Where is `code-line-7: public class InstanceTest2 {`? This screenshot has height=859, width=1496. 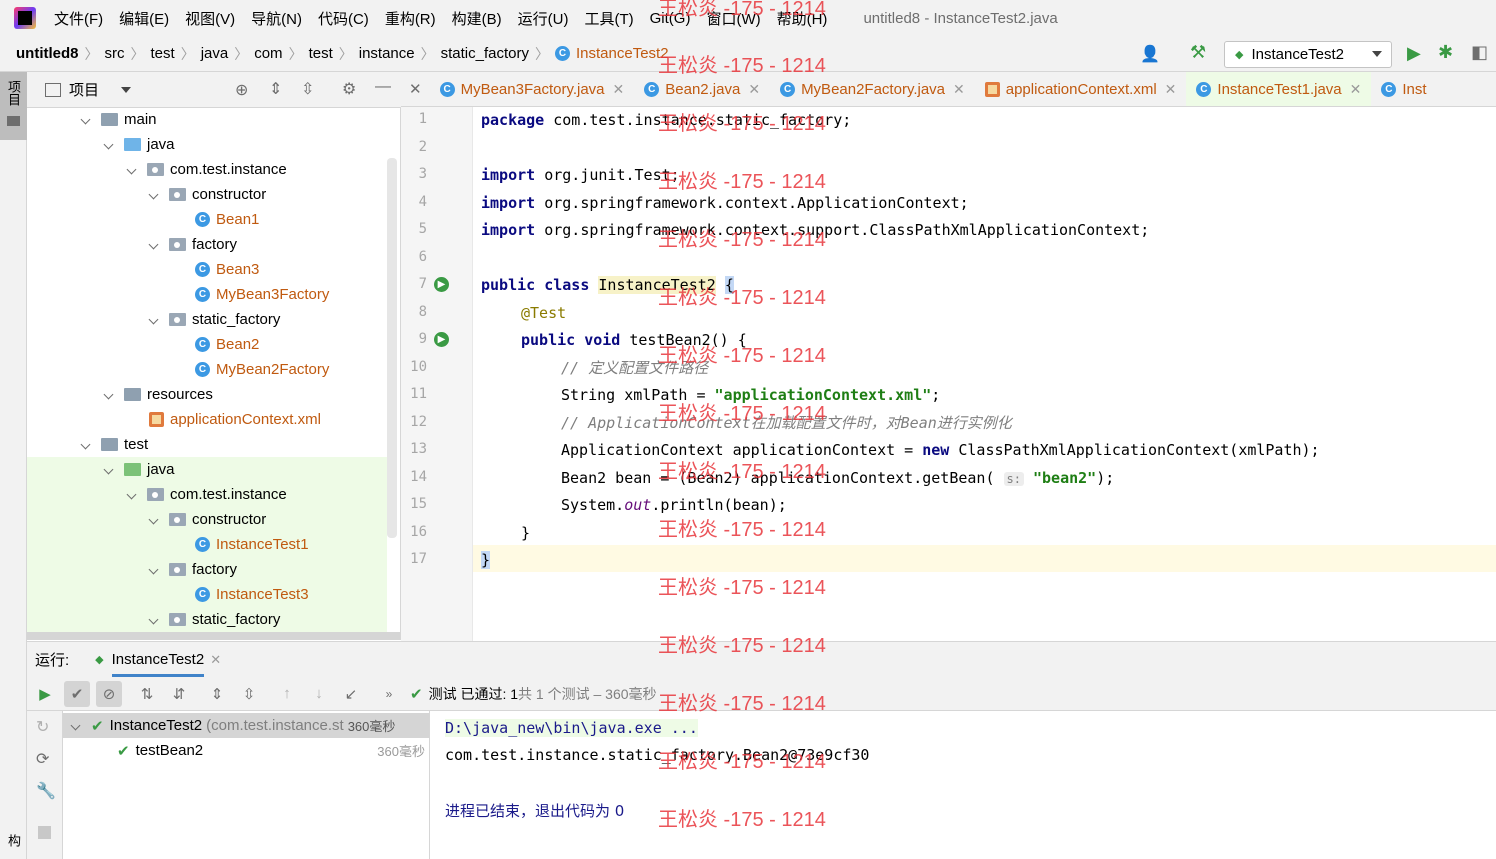
code-line-7: public class InstanceTest2 { is located at coordinates (607, 285).